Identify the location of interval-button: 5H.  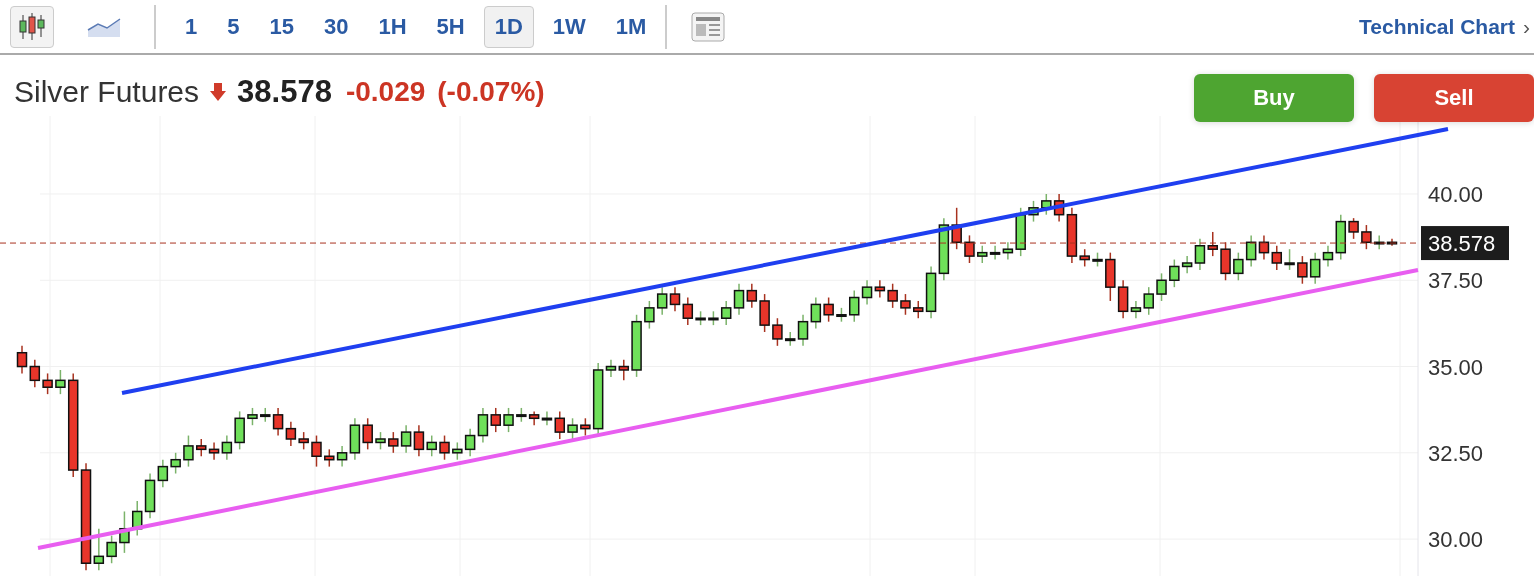
(450, 26).